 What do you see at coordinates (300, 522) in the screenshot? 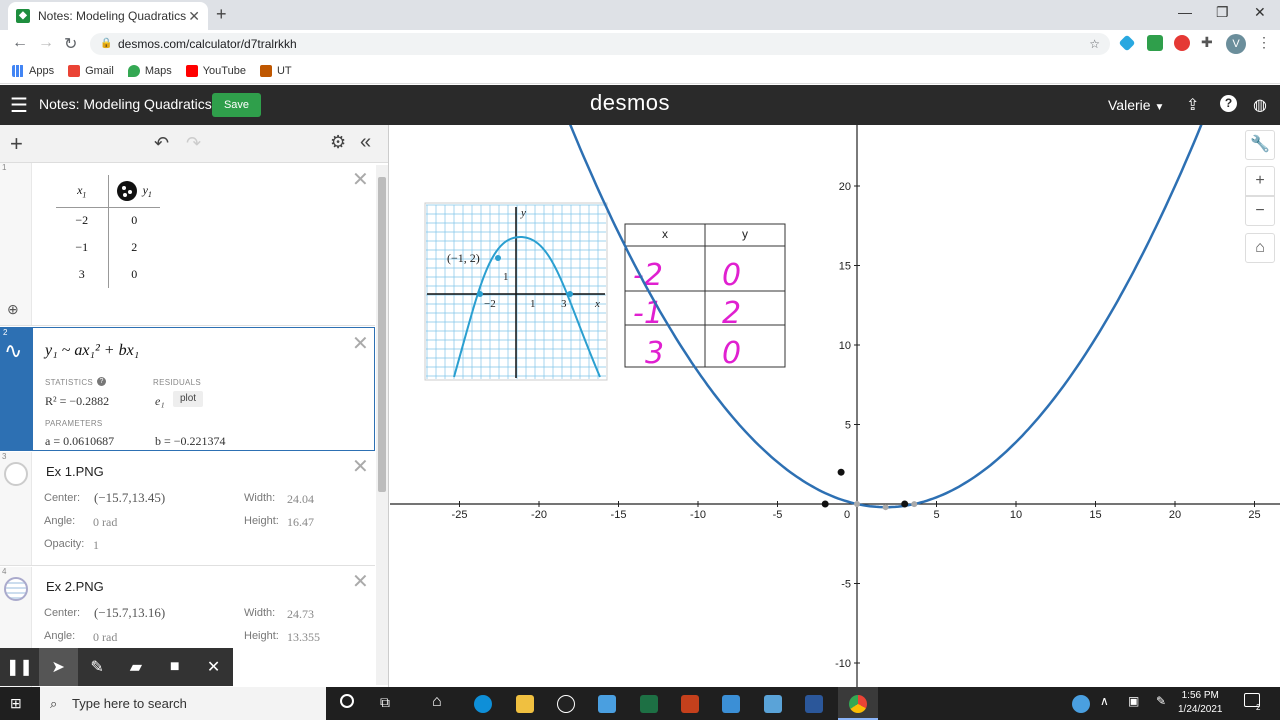
I see `height-value: 16.47` at bounding box center [300, 522].